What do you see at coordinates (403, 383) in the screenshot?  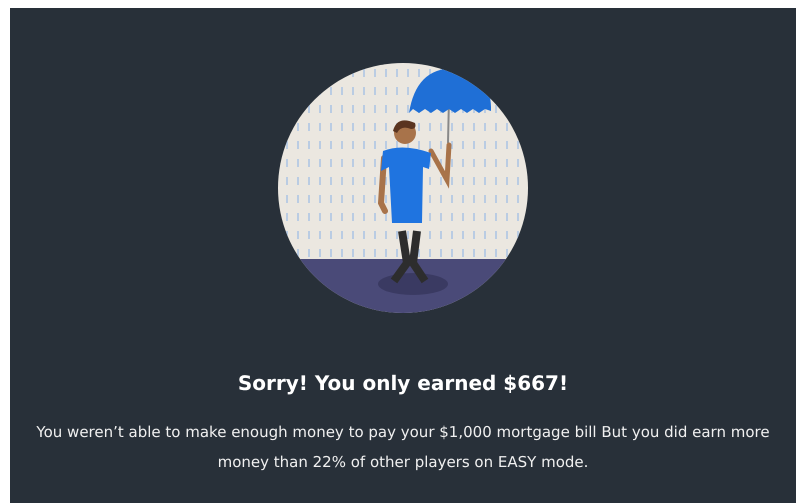 I see `result-title: Sorry! You only earned $667!` at bounding box center [403, 383].